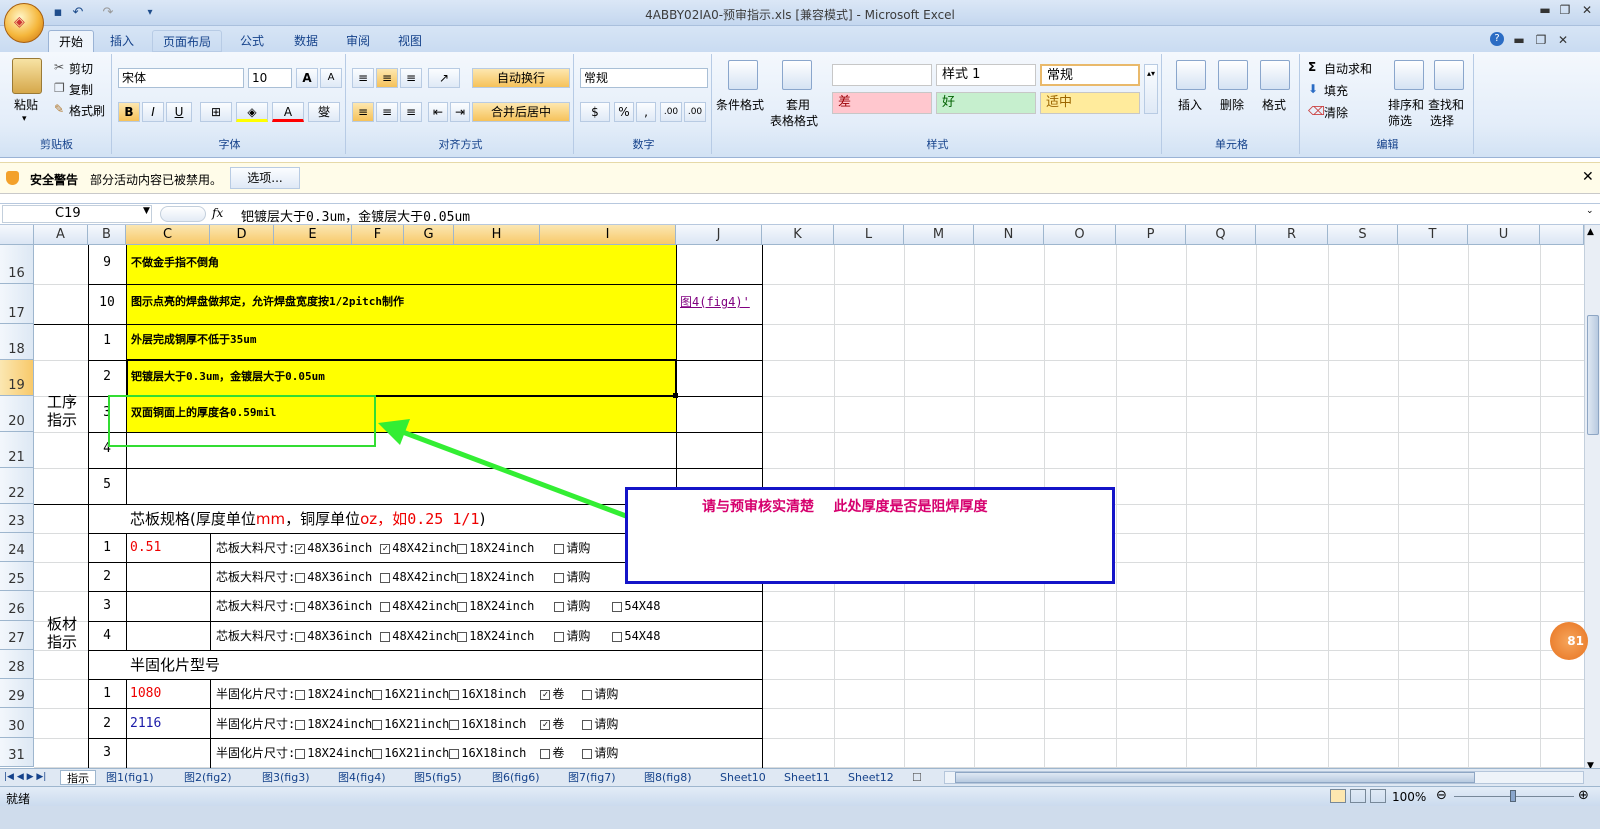 The width and height of the screenshot is (1600, 829). I want to click on scroll-up-icon: ▲, so click(1590, 232).